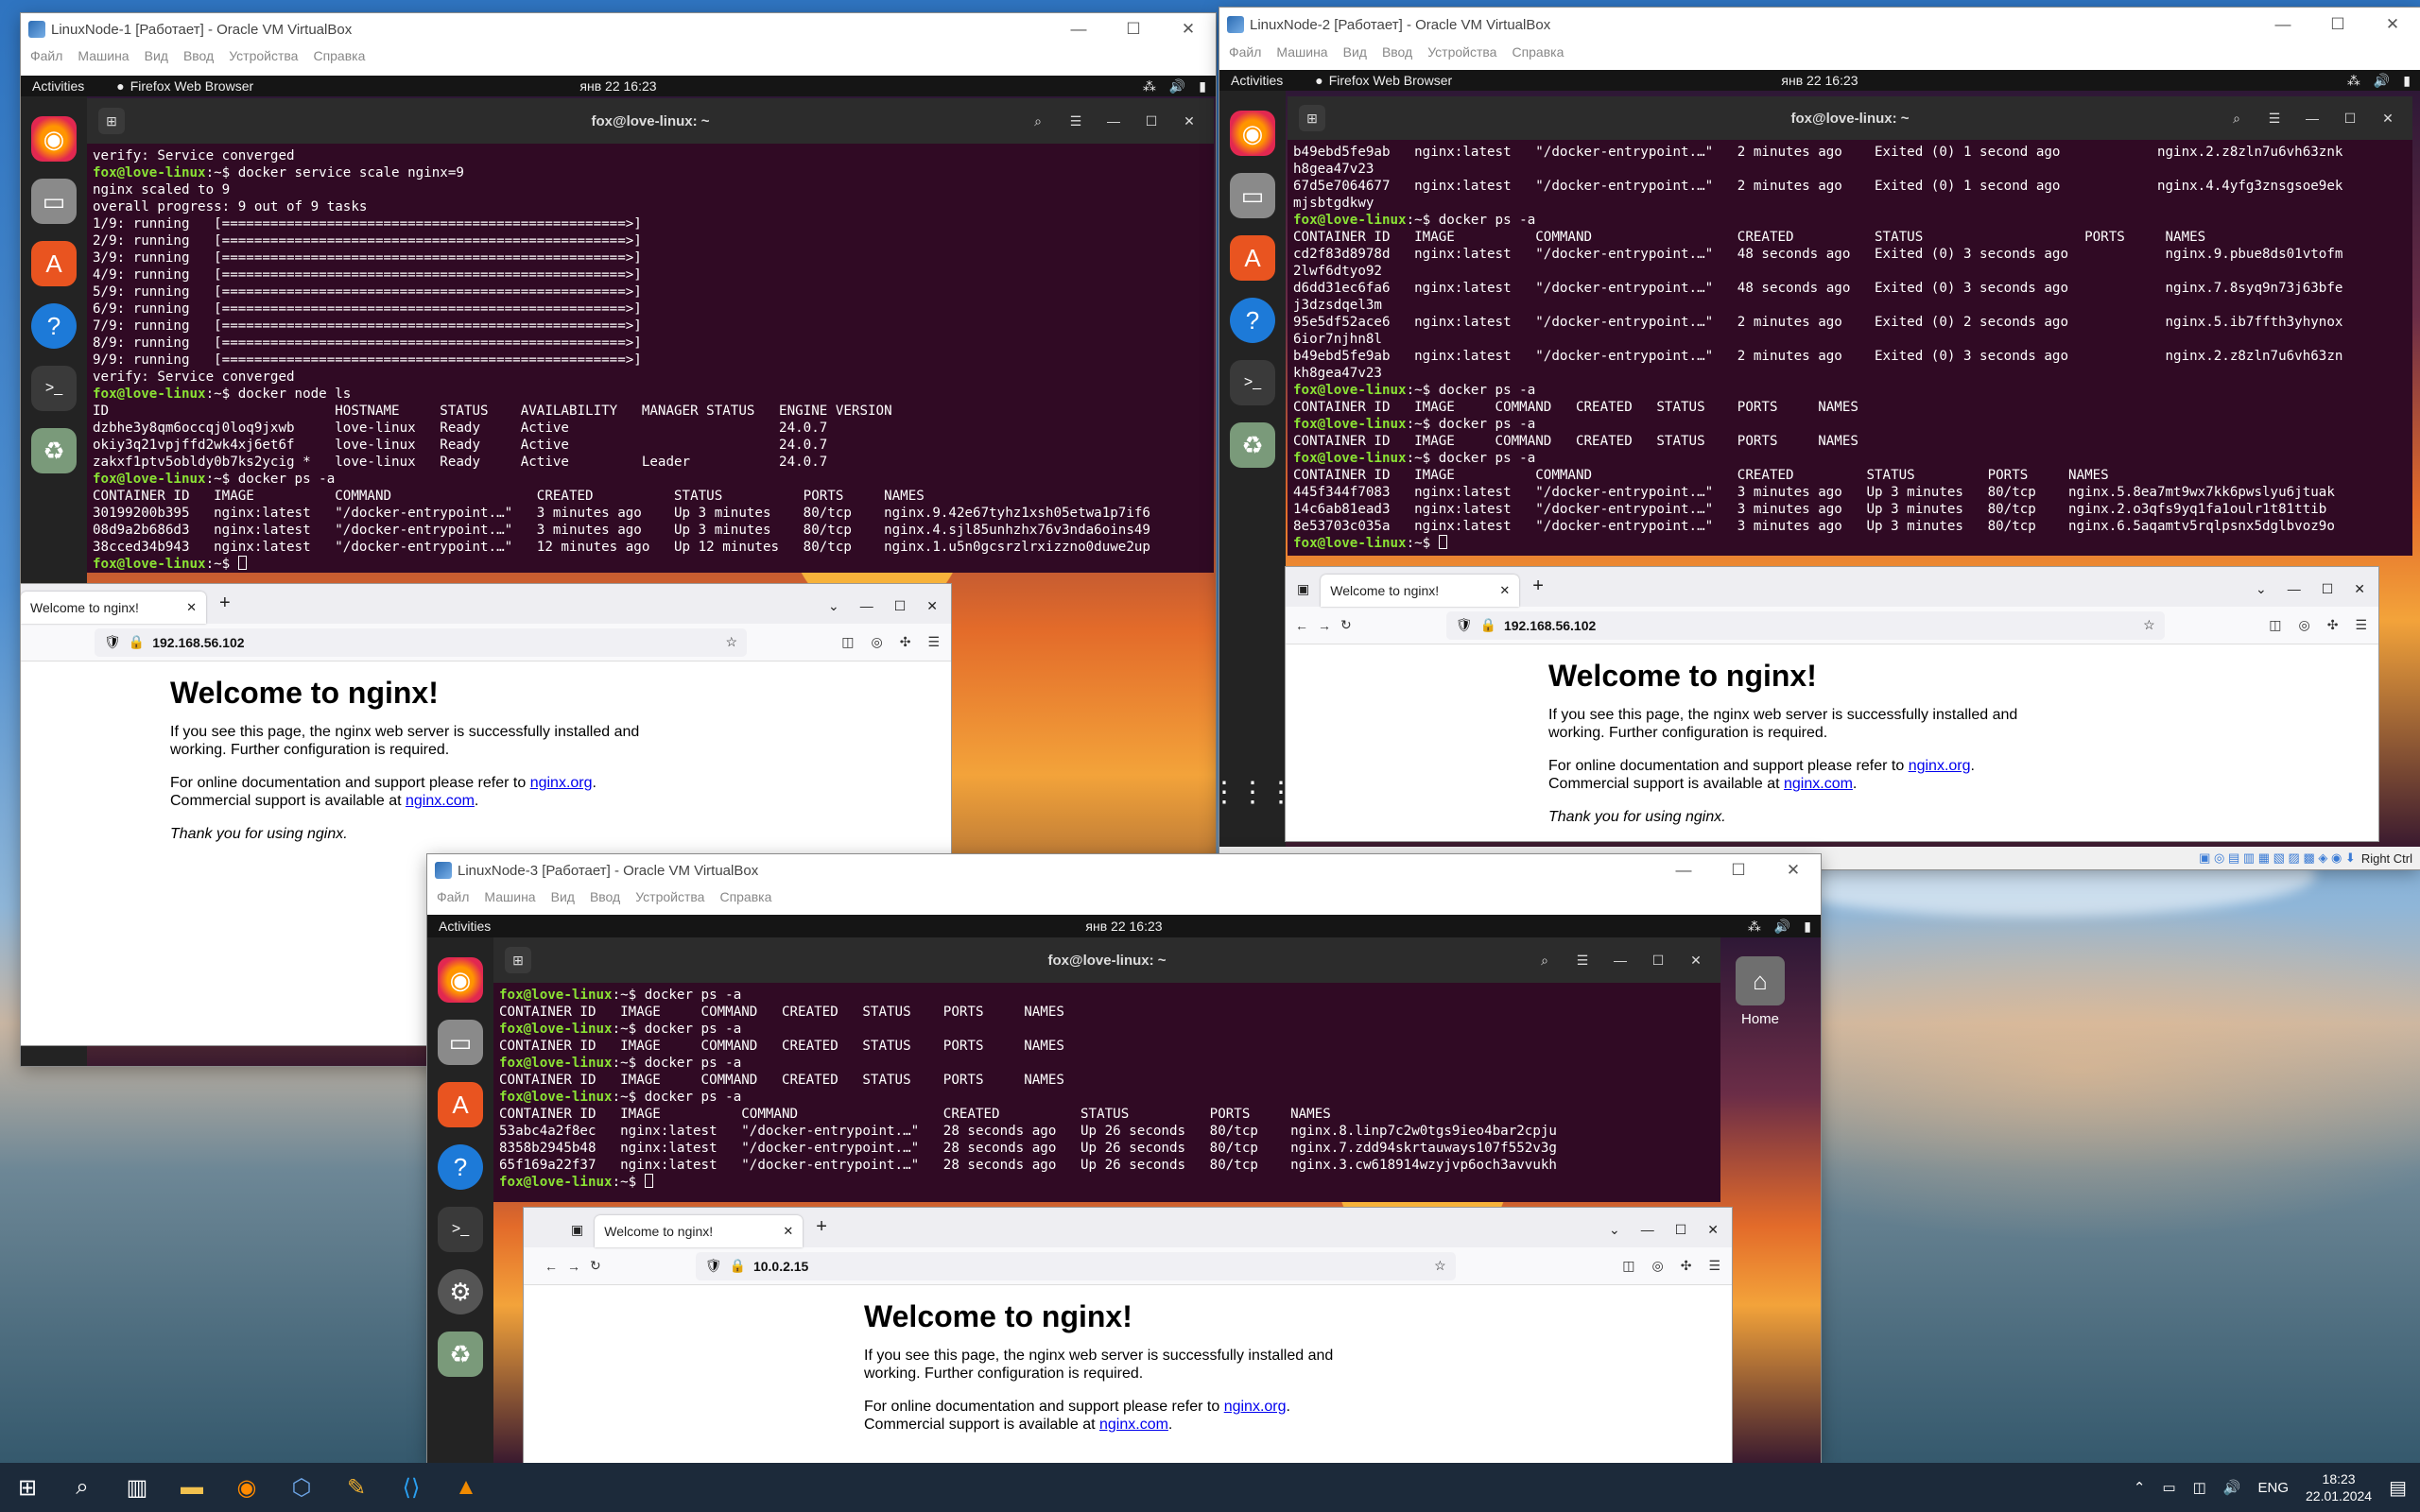 The image size is (2420, 1512). I want to click on notifications-icon: ▤, so click(2398, 1488).